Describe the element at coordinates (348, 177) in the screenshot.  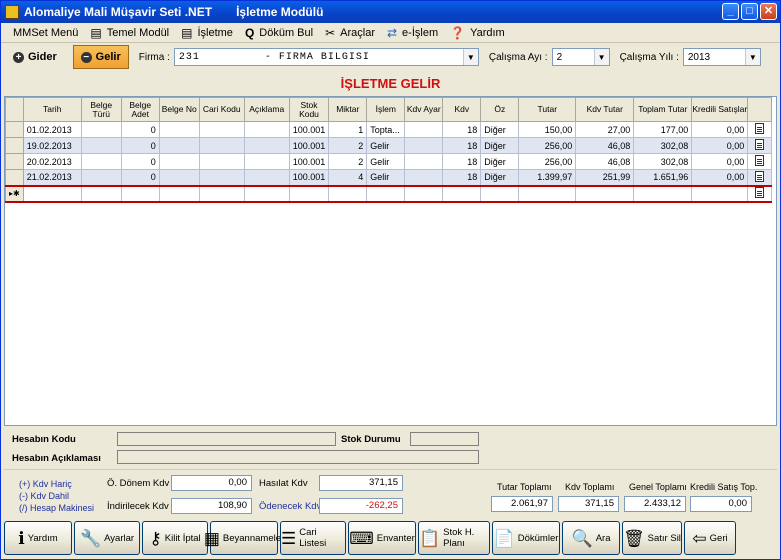
I see `table-cell: 4` at that location.